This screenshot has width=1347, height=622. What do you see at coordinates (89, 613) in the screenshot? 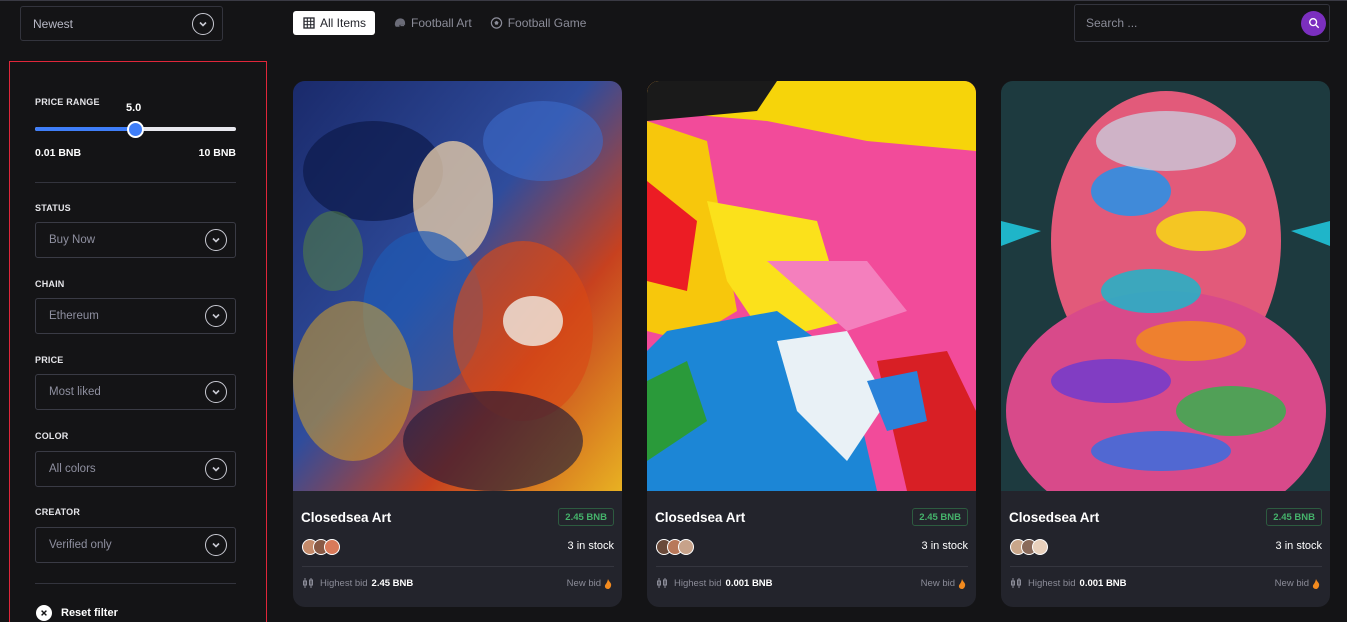
I see `reset-filter-label: Reset filter` at bounding box center [89, 613].